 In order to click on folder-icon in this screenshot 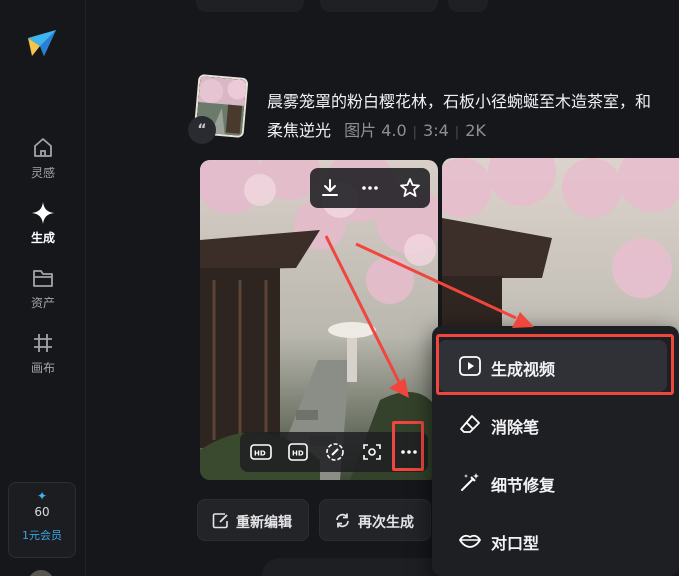, I will do `click(43, 278)`.